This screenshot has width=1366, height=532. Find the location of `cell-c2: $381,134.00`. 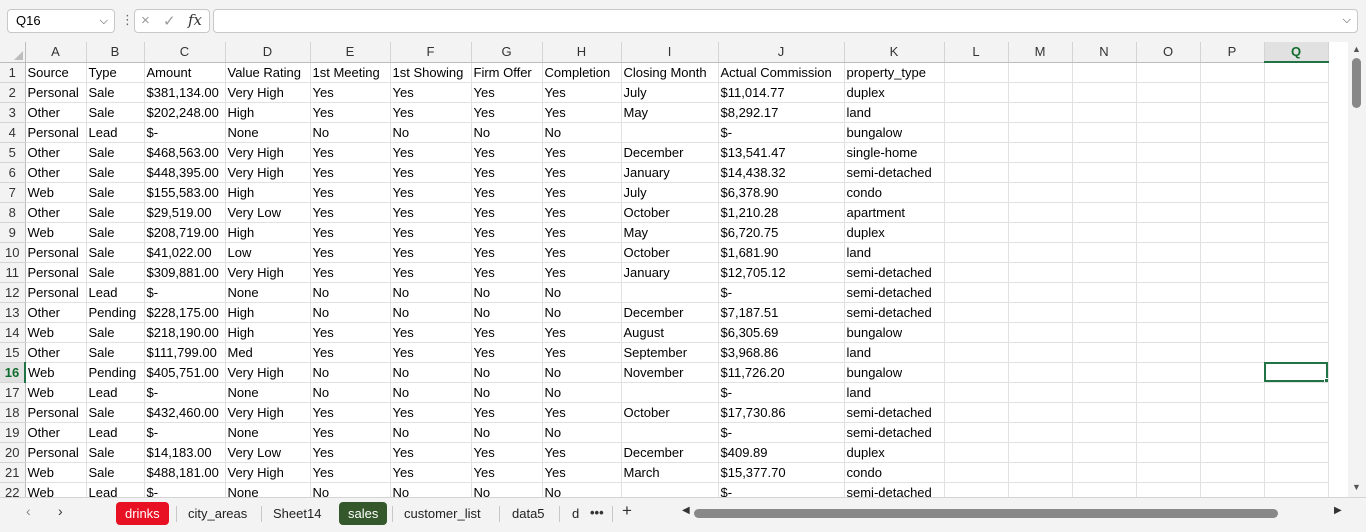

cell-c2: $381,134.00 is located at coordinates (185, 92).